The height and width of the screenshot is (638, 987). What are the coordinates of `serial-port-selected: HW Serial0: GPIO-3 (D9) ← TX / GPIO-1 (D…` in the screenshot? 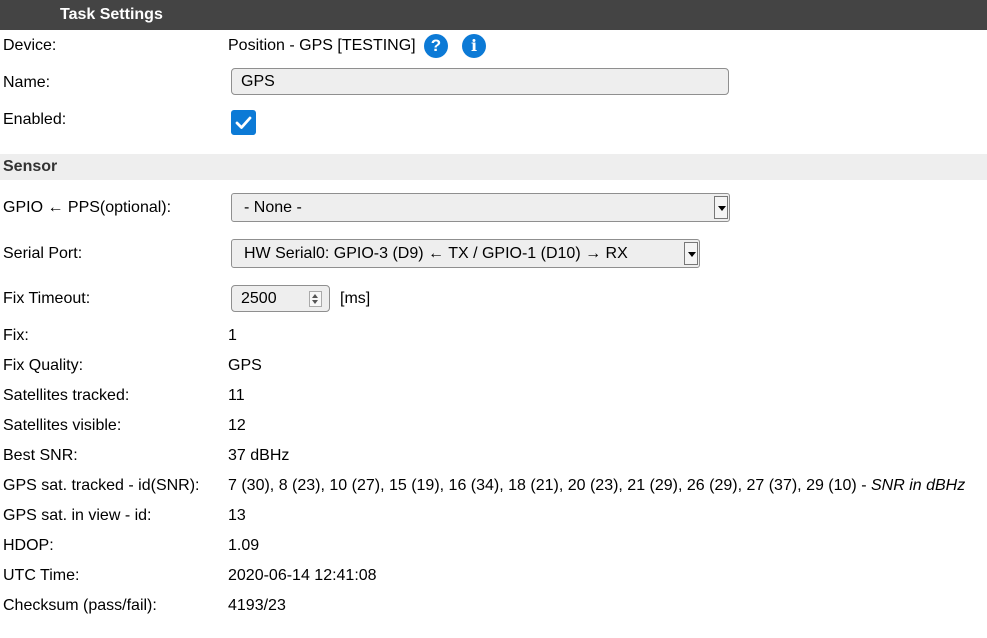 It's located at (436, 253).